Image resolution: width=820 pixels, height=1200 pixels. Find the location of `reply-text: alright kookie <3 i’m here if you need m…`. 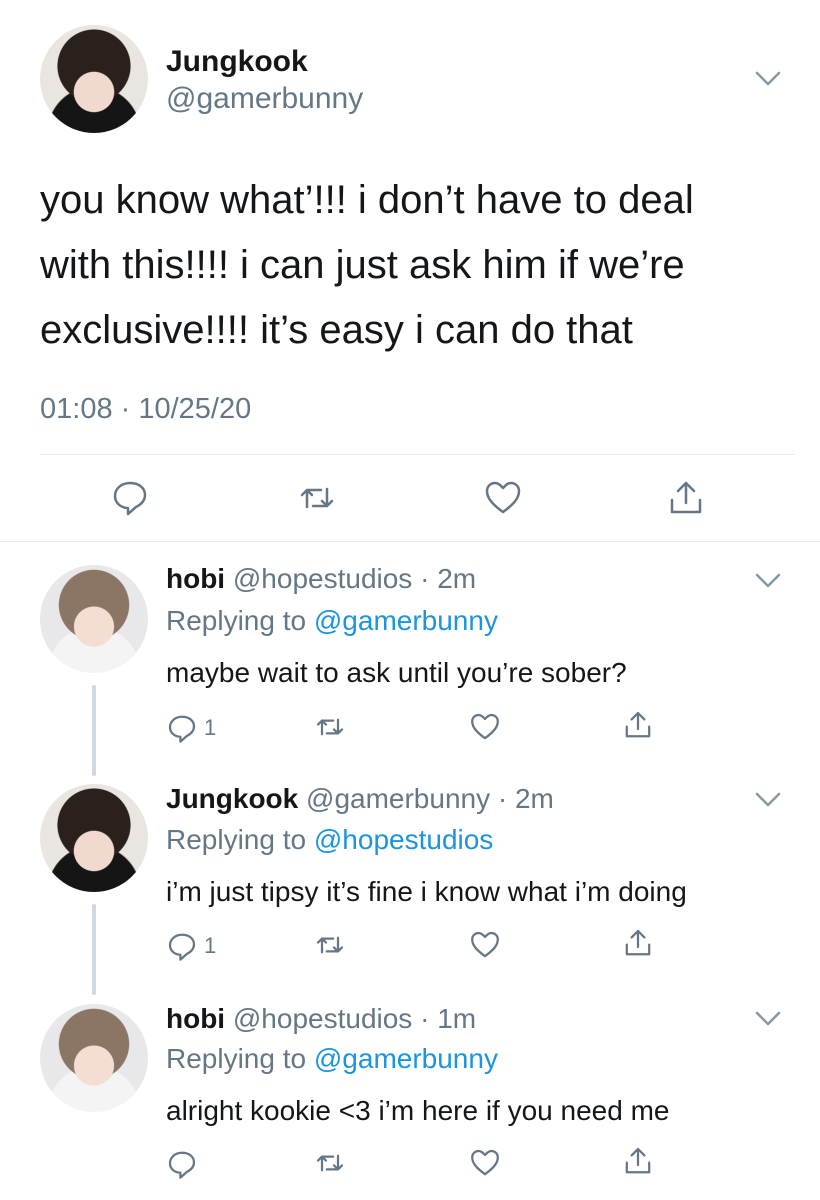

reply-text: alright kookie <3 i’m here if you need m… is located at coordinates (418, 1110).